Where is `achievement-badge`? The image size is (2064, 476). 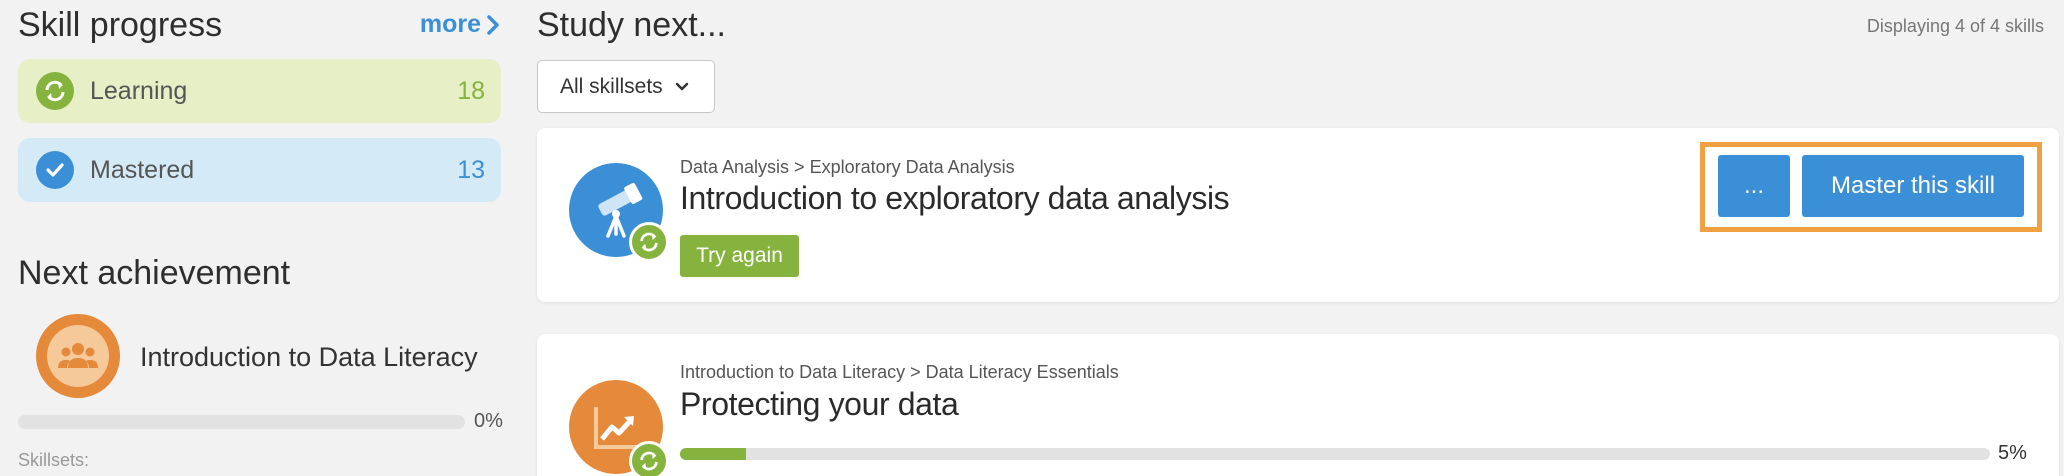 achievement-badge is located at coordinates (78, 356).